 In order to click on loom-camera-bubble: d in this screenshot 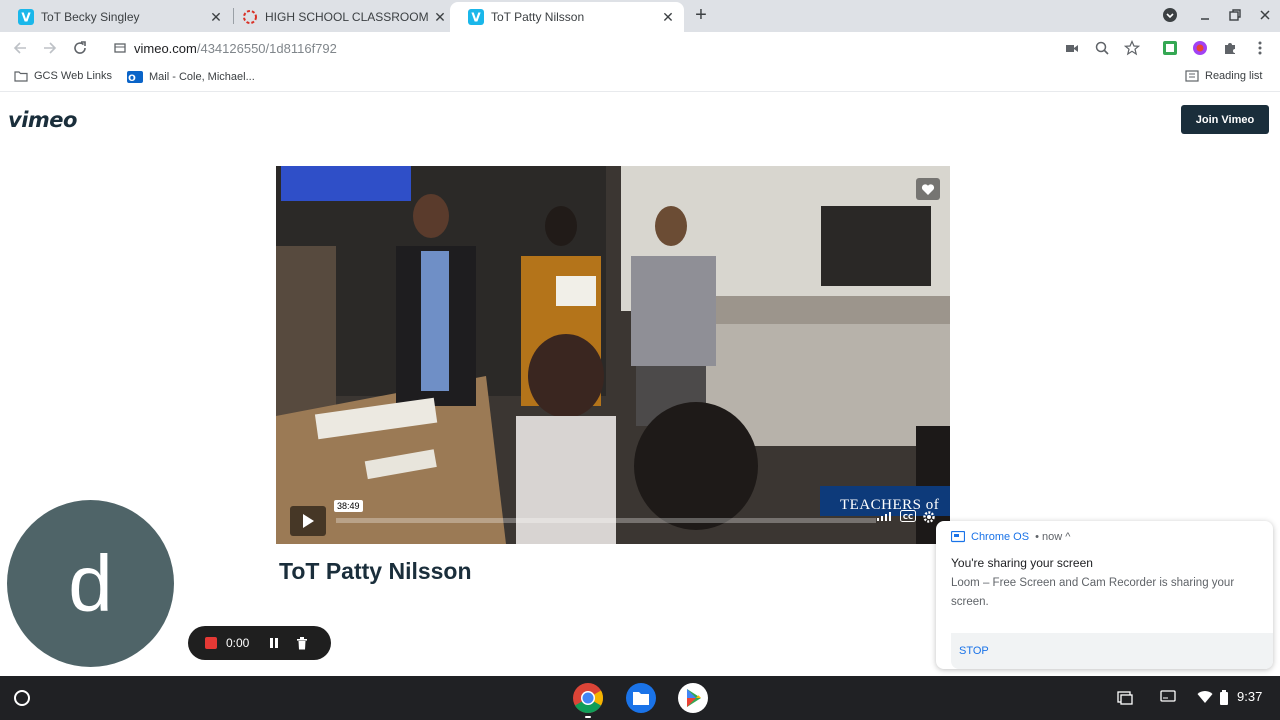, I will do `click(90, 583)`.